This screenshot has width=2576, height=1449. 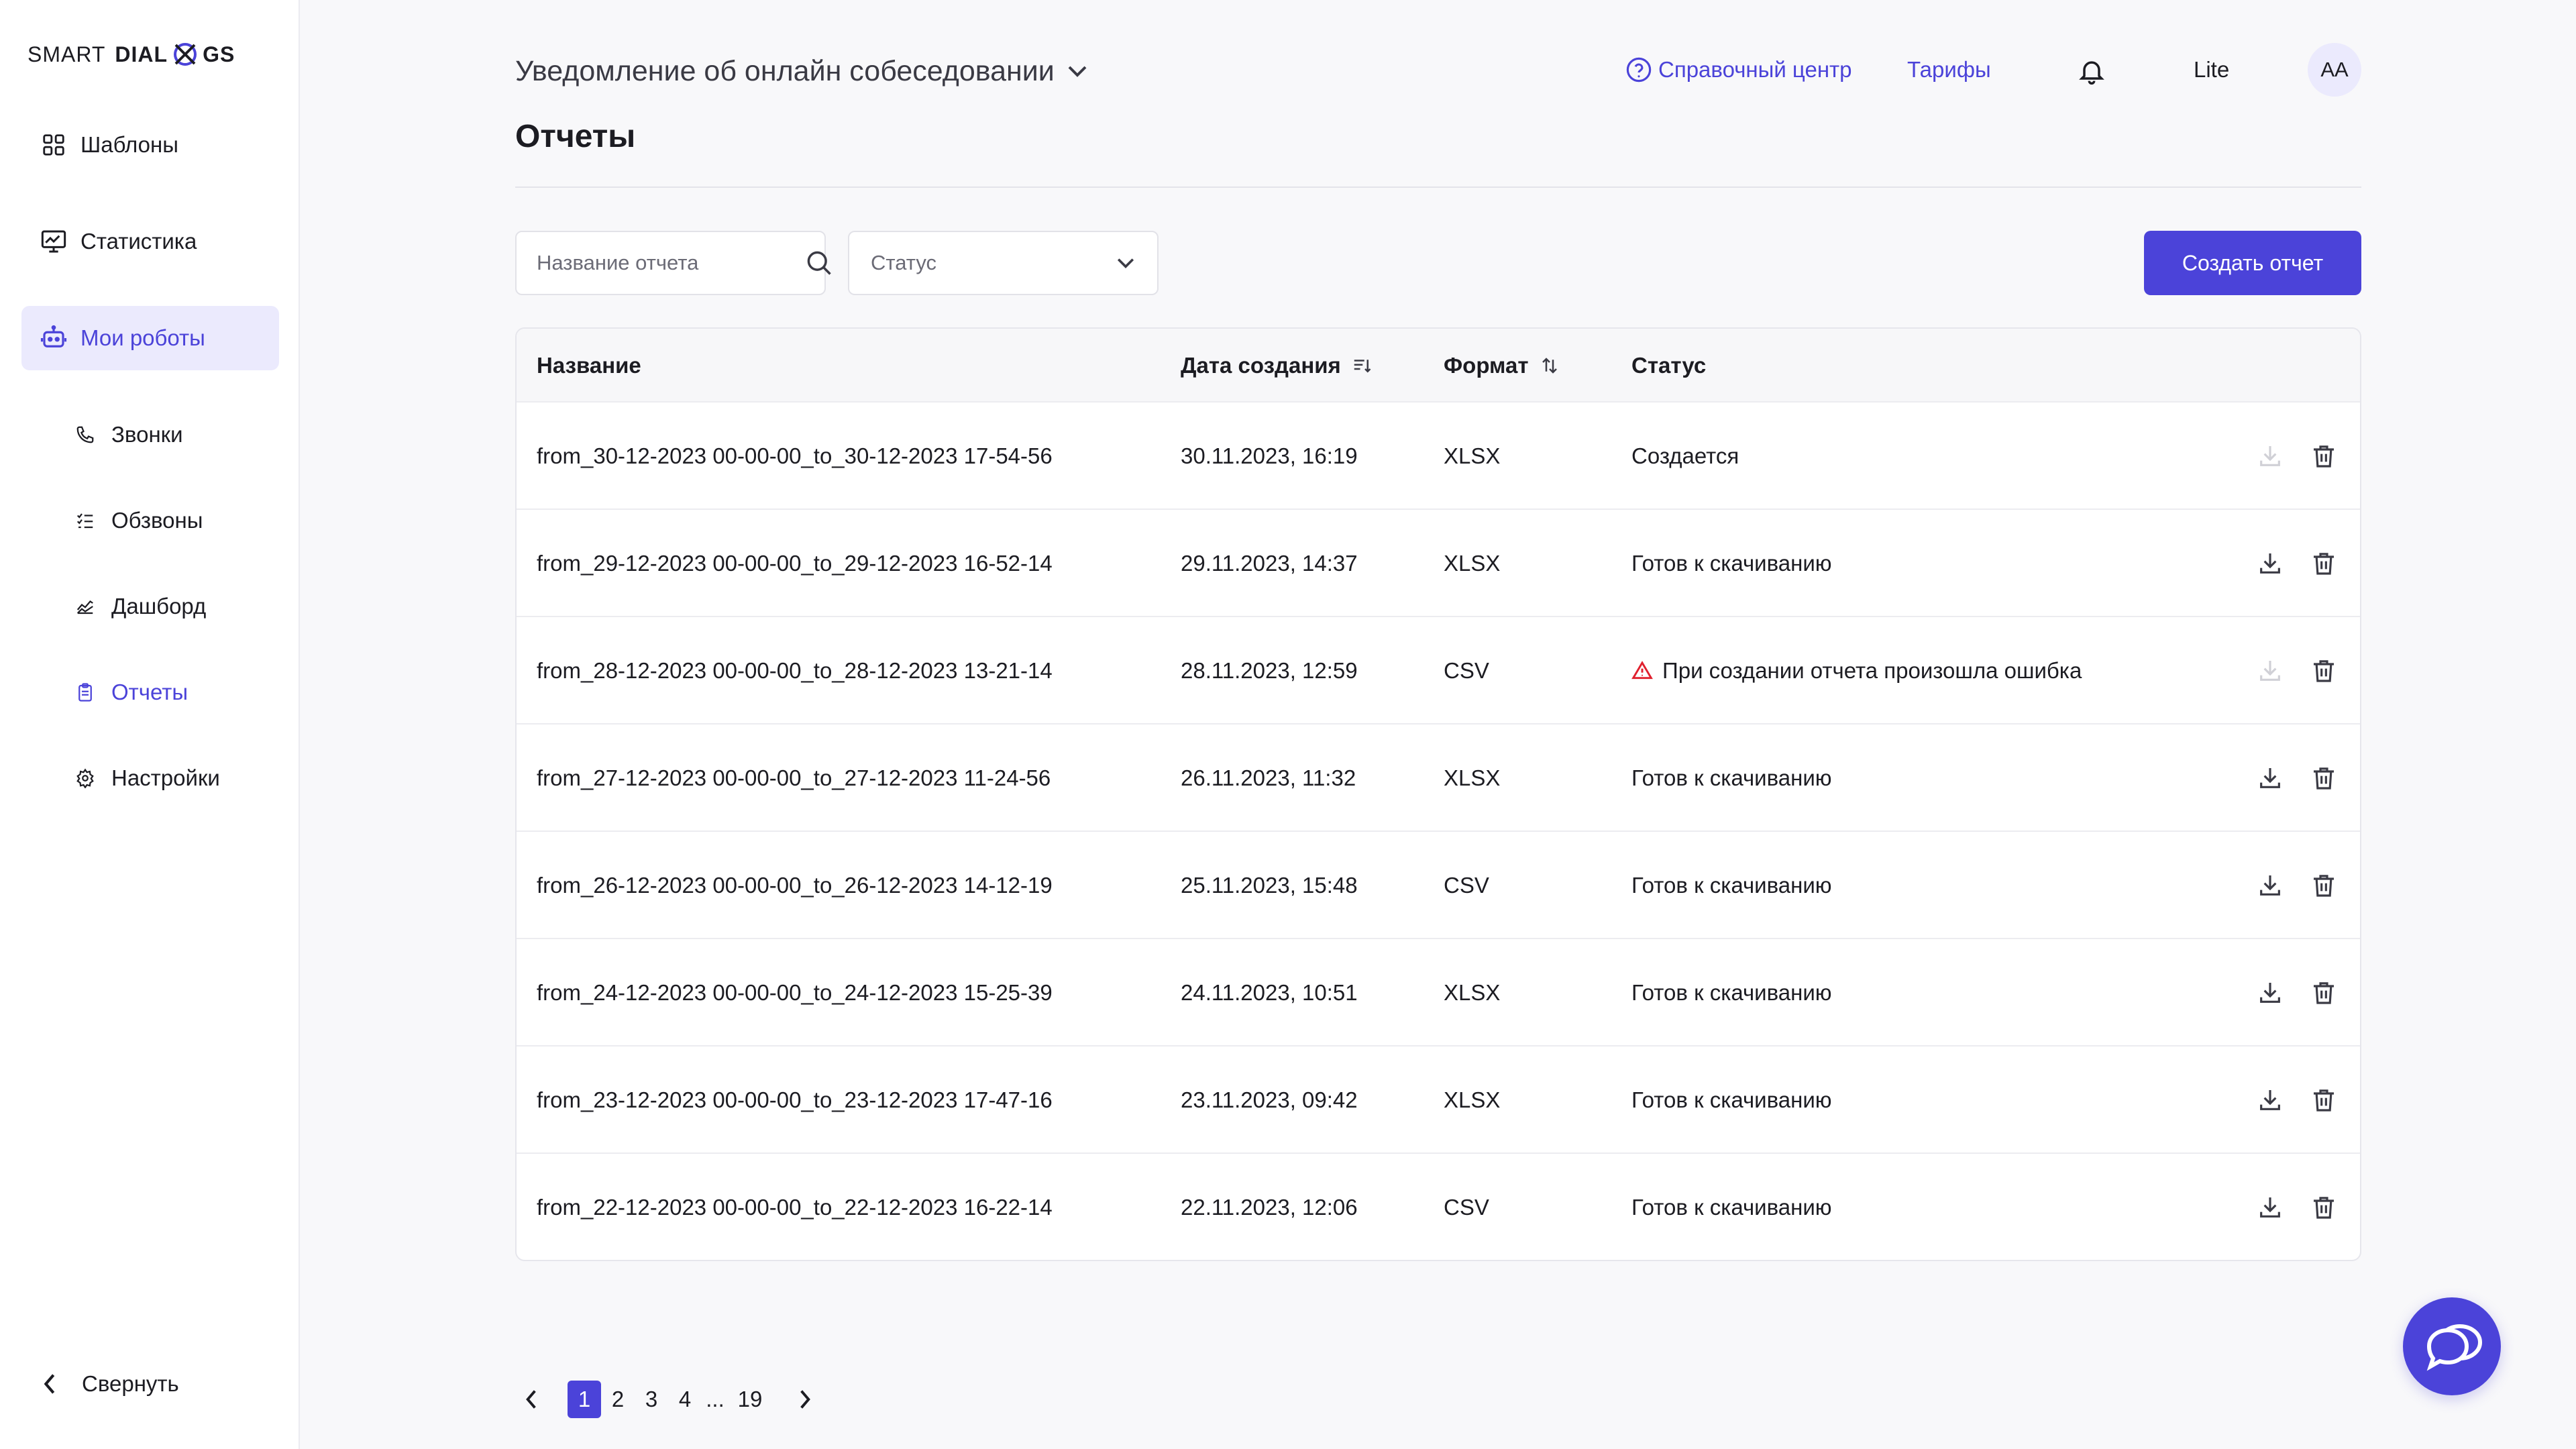 What do you see at coordinates (531, 1399) in the screenshot?
I see `prev-page-button` at bounding box center [531, 1399].